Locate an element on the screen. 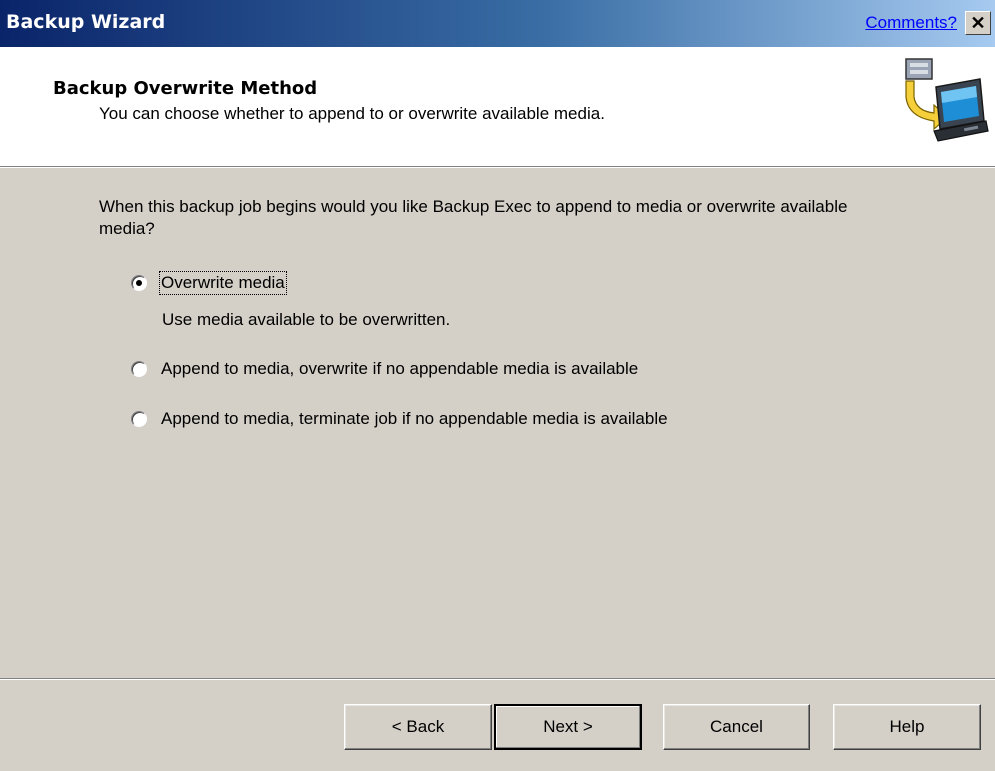  footer-divider is located at coordinates (497, 679).